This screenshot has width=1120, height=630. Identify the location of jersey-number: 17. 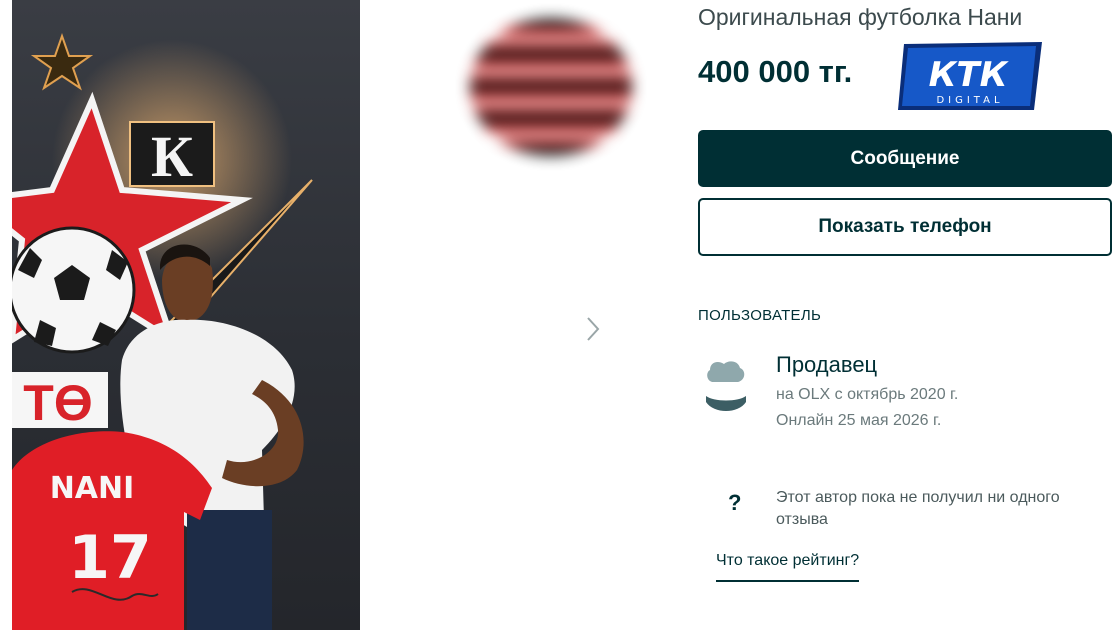
(110, 558).